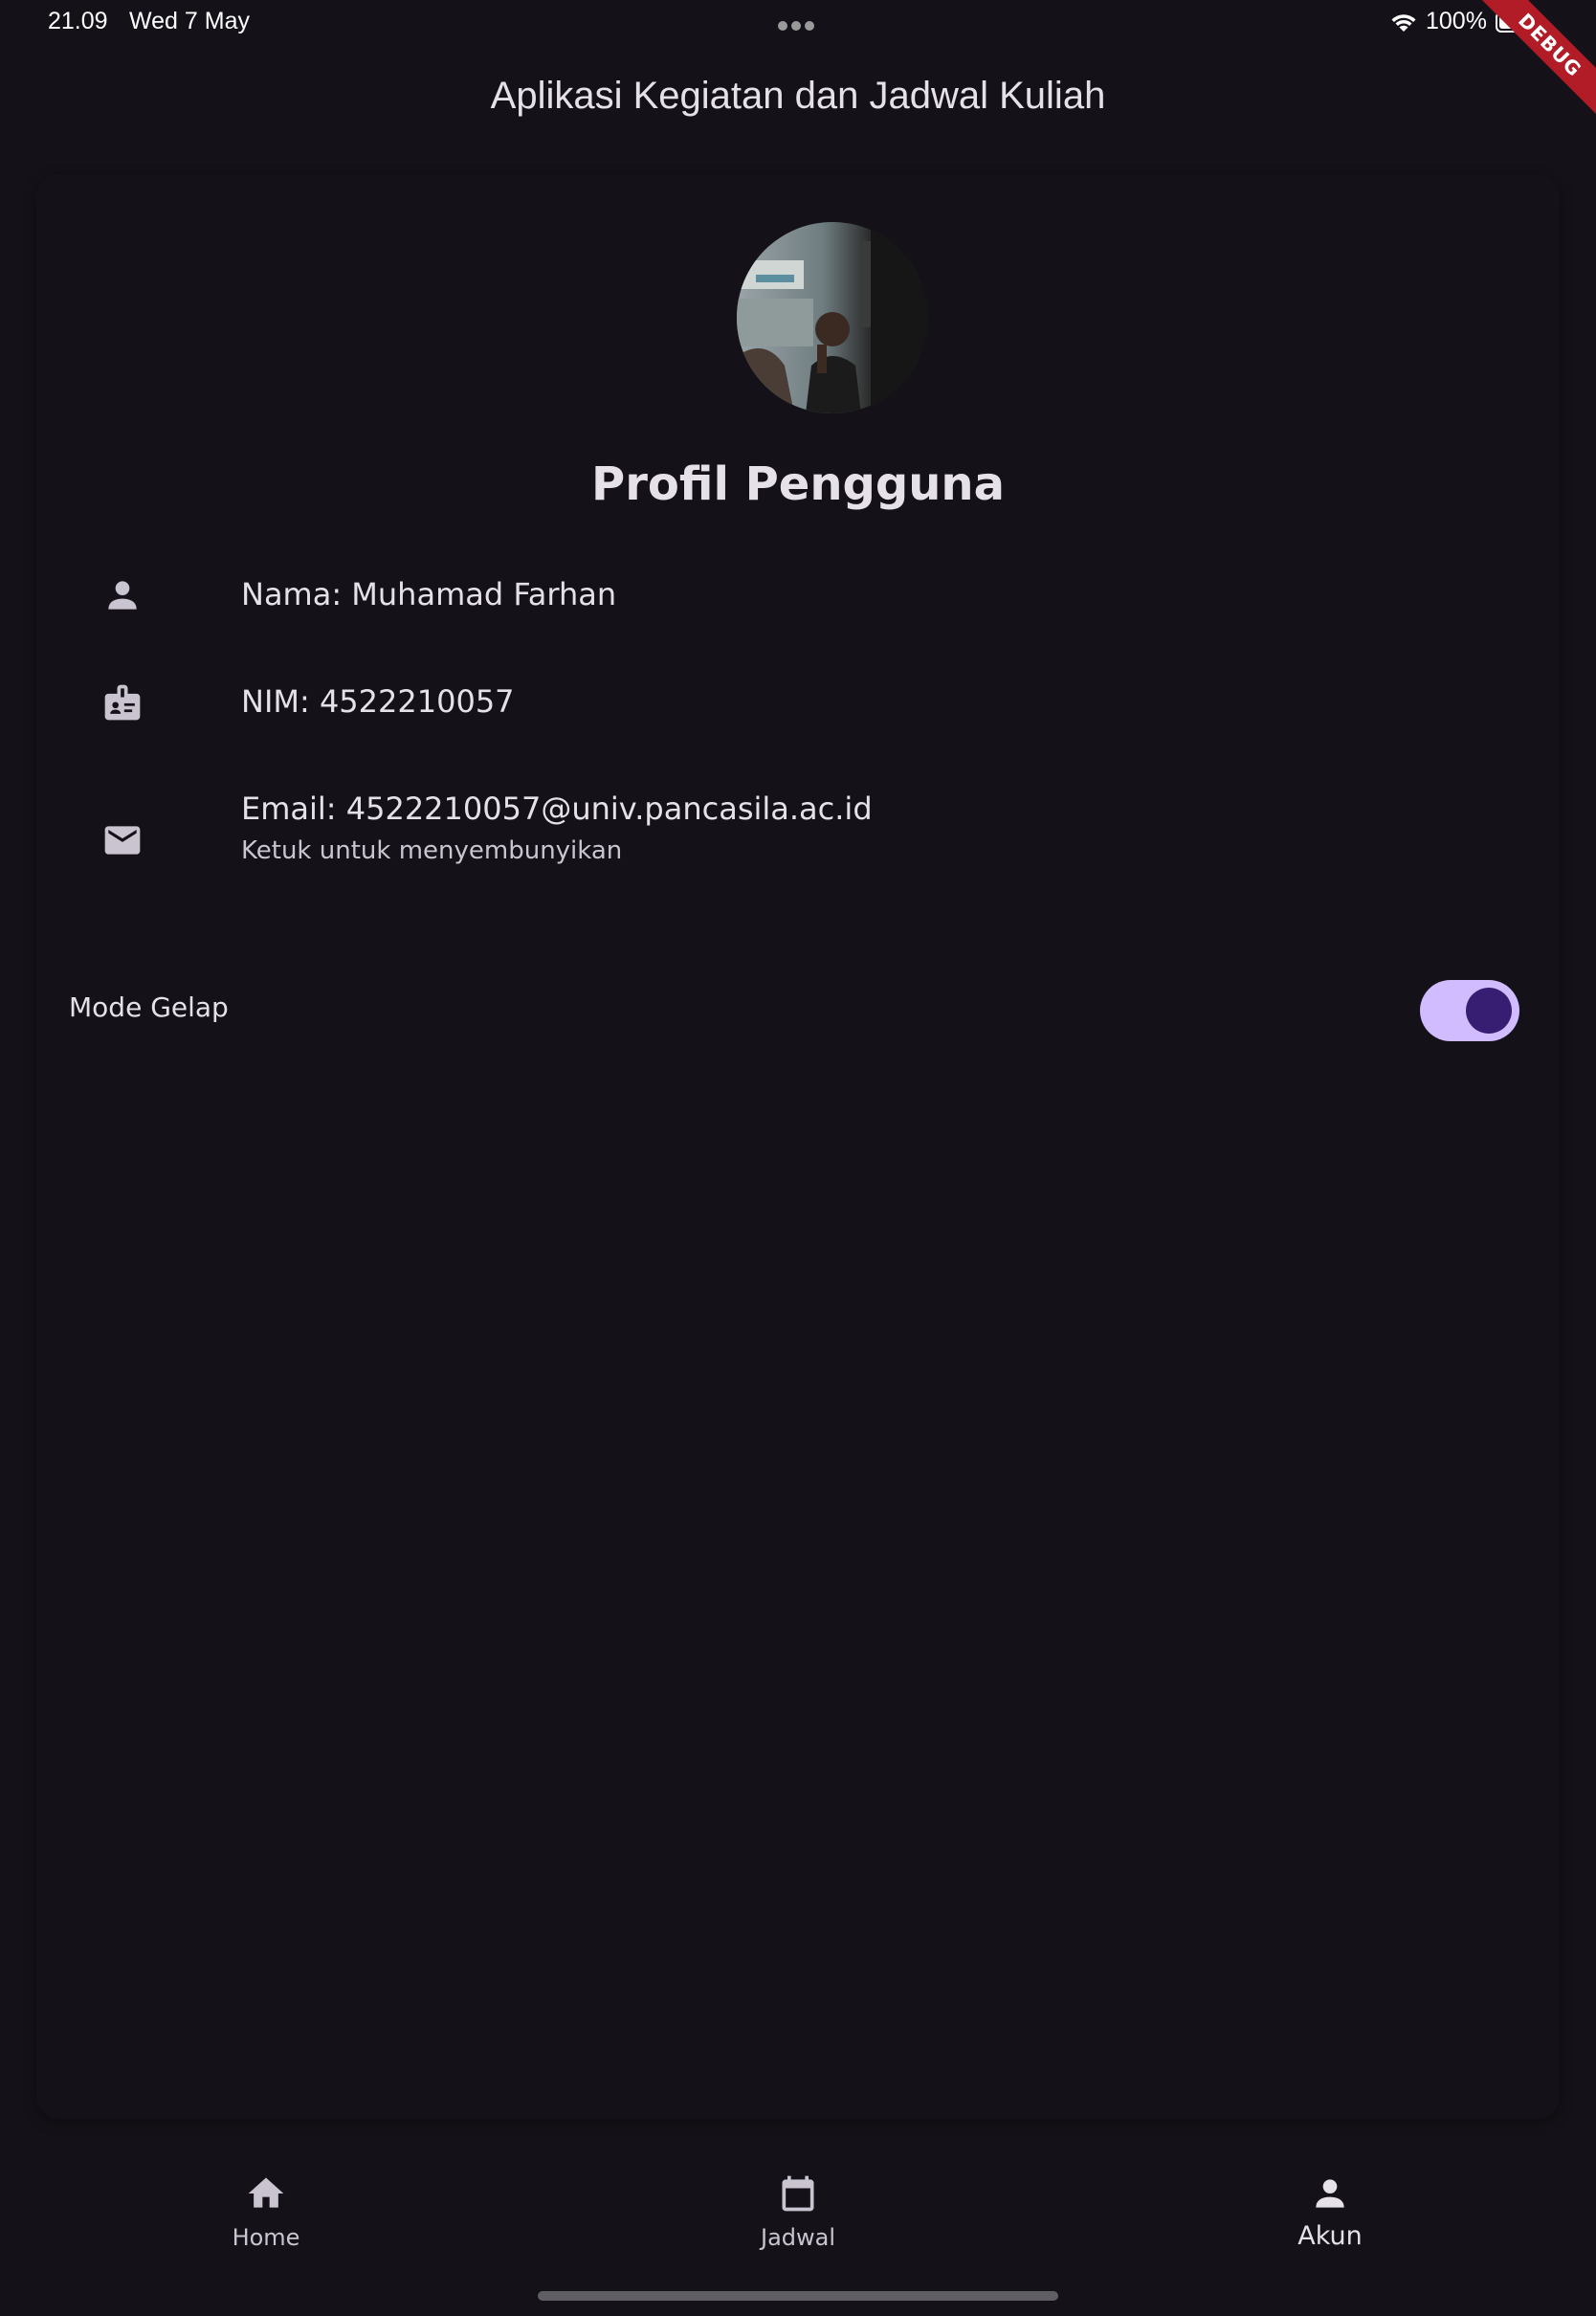 Image resolution: width=1596 pixels, height=2316 pixels. Describe the element at coordinates (123, 702) in the screenshot. I see `badge-icon` at that location.